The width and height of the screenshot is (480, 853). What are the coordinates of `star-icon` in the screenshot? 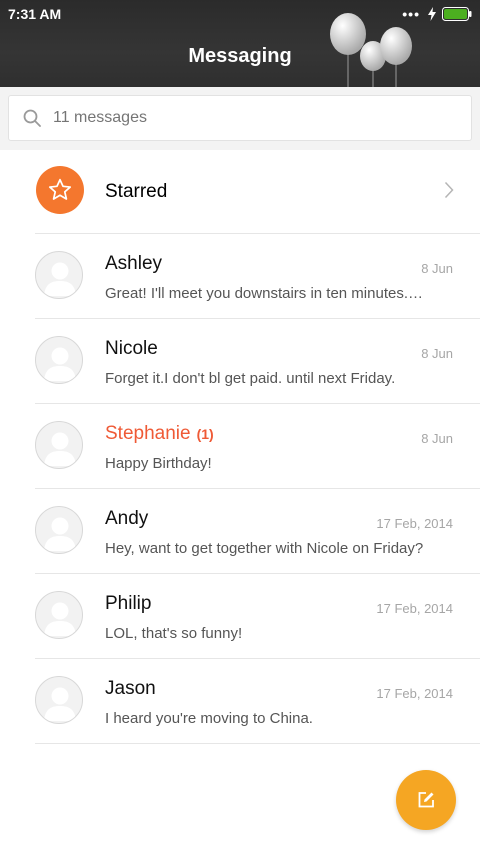 It's located at (60, 189).